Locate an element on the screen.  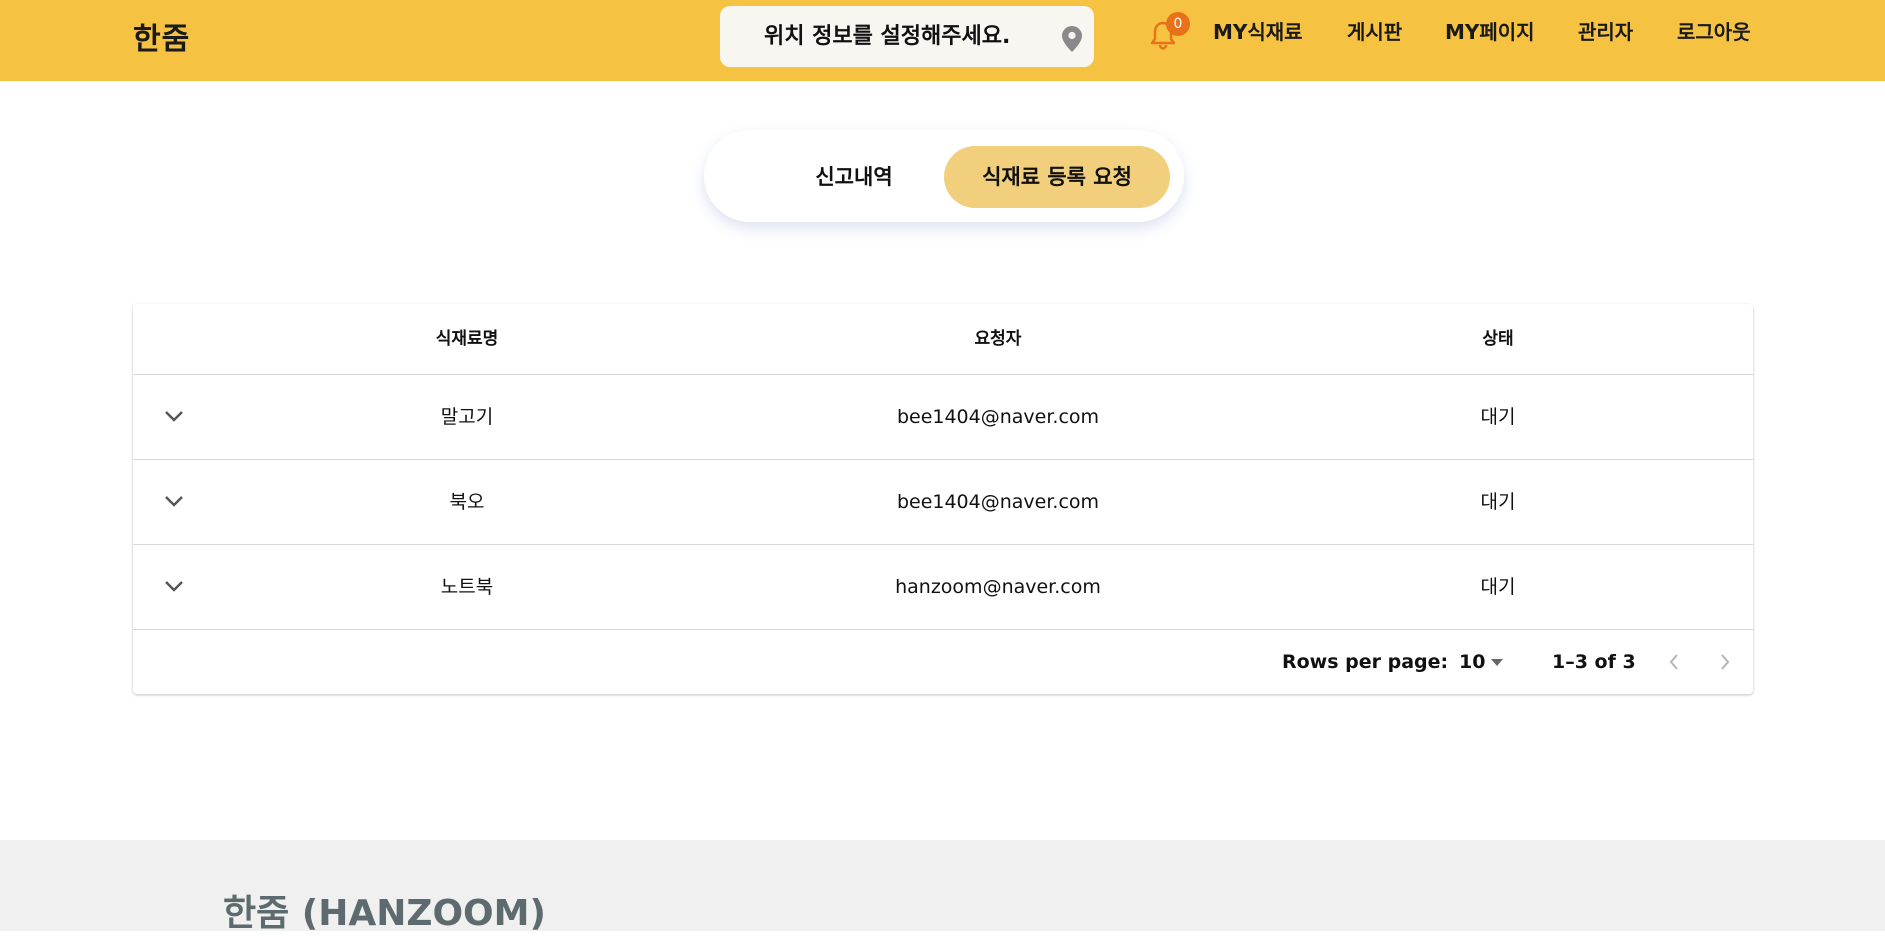
location-selector: 위치 정보를 설정해주세요. is located at coordinates (907, 36).